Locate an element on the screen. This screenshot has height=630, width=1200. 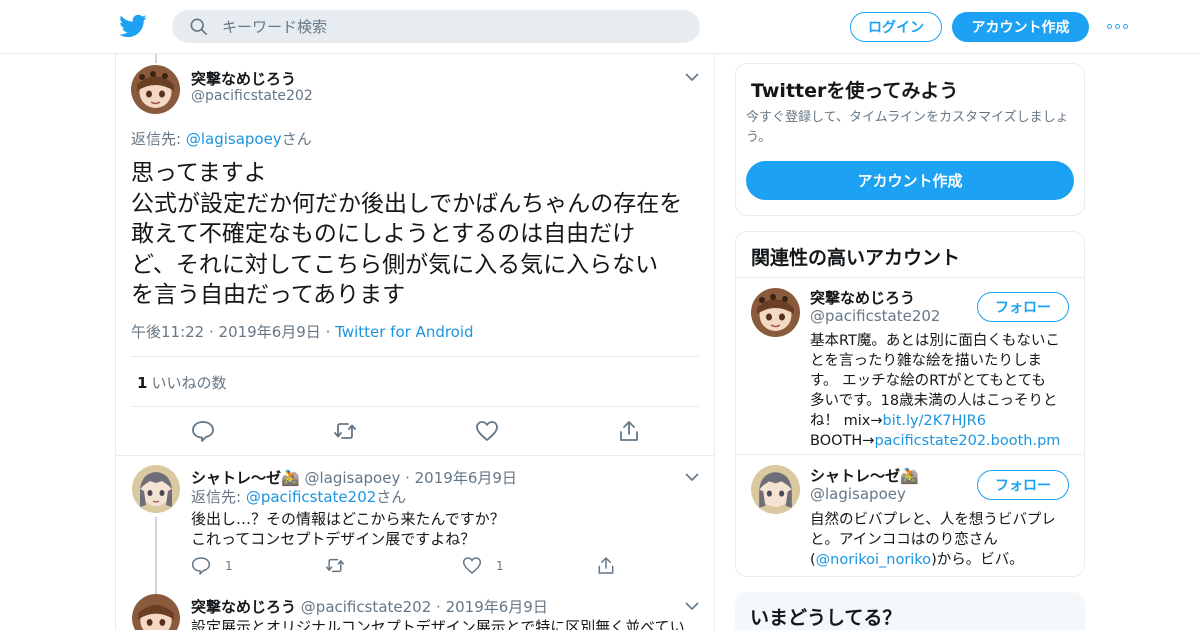
bio-line: 基本RT魔。あとは別に面白くもないこ is located at coordinates (935, 341).